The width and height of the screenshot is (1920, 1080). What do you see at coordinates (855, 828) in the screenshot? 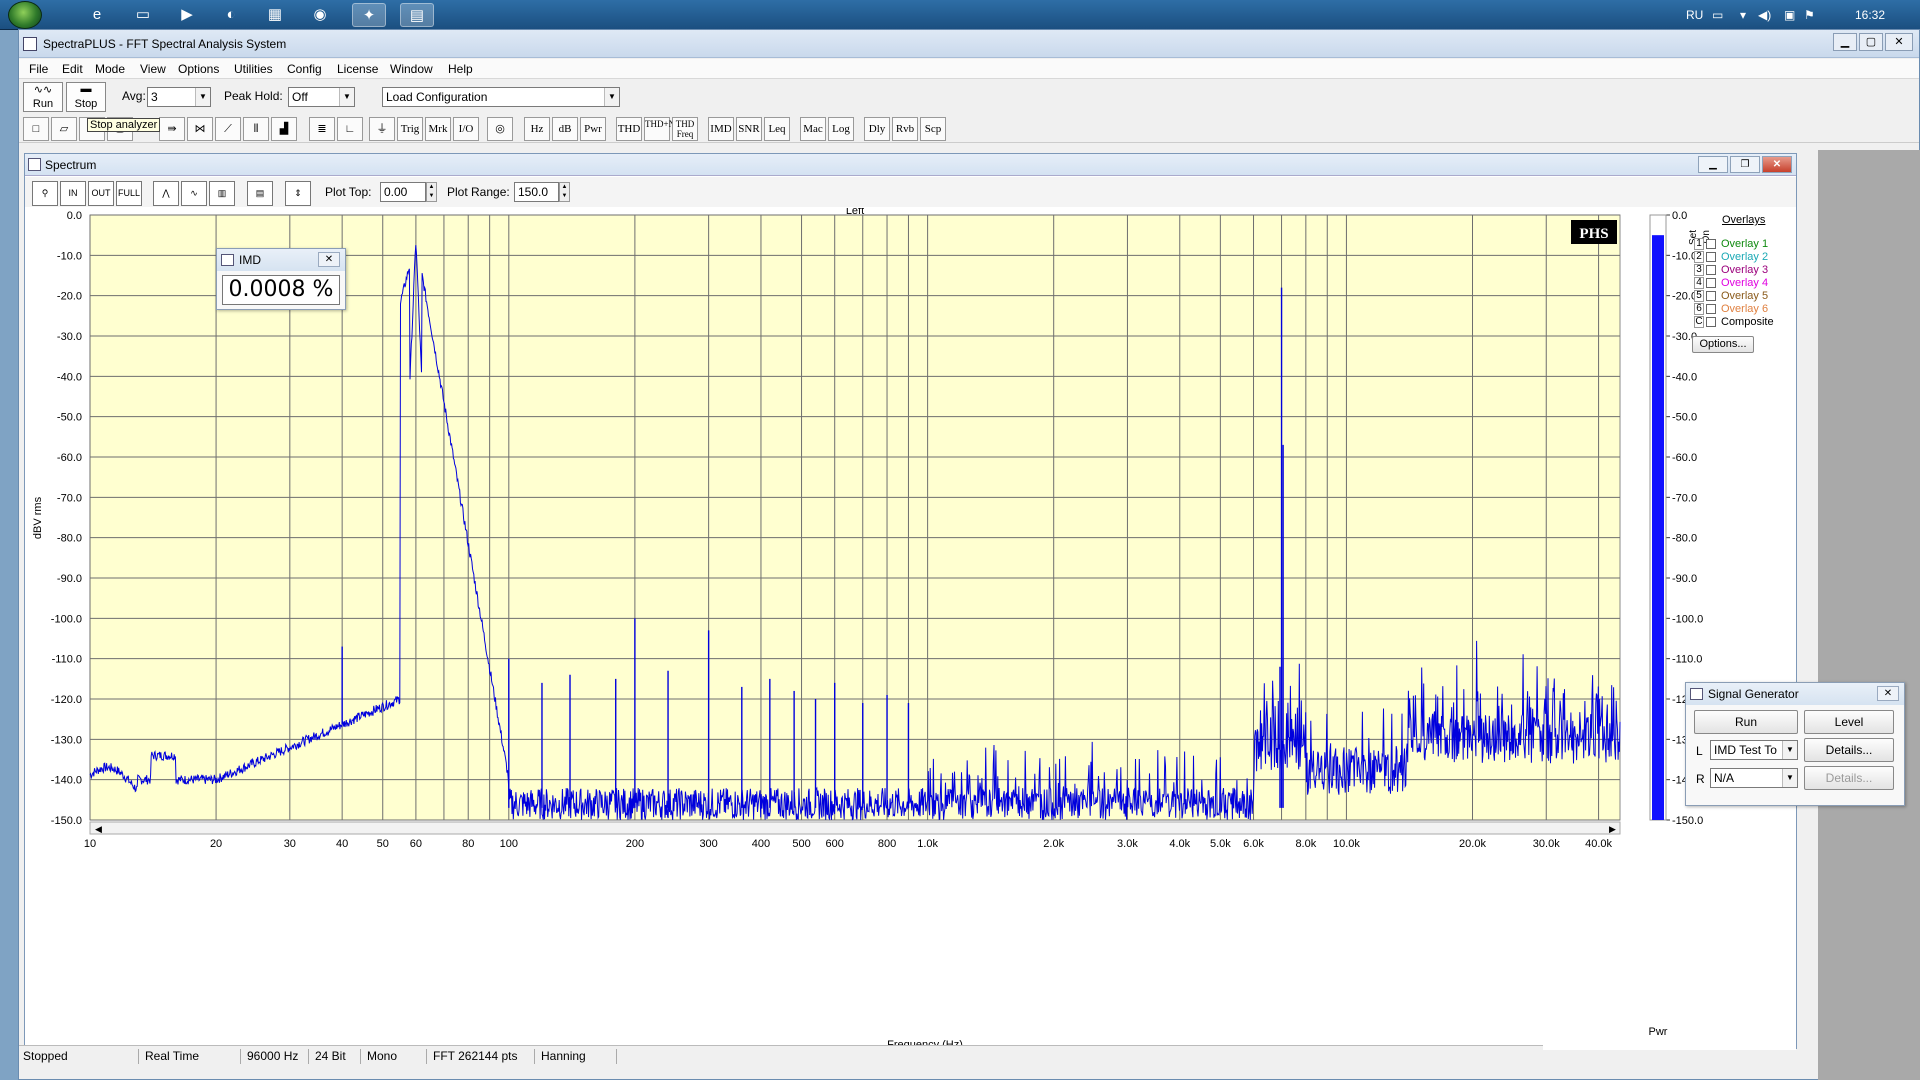
I see `horizontal-scrollbar` at bounding box center [855, 828].